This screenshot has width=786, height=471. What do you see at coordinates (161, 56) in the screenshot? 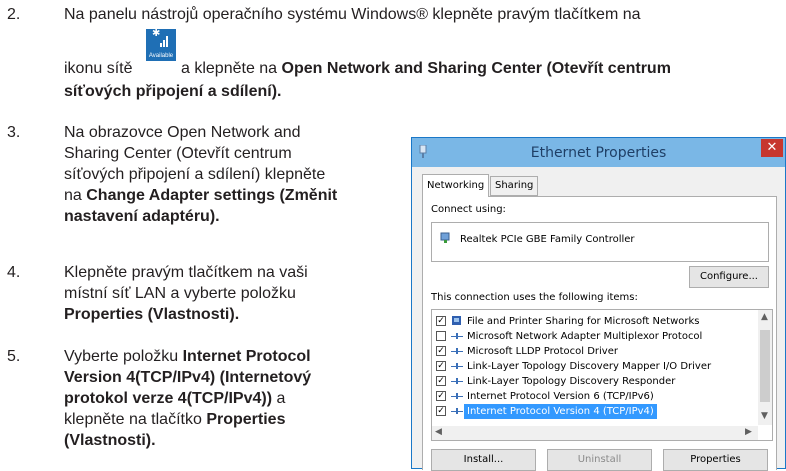
I see `network-icon-label: Available` at bounding box center [161, 56].